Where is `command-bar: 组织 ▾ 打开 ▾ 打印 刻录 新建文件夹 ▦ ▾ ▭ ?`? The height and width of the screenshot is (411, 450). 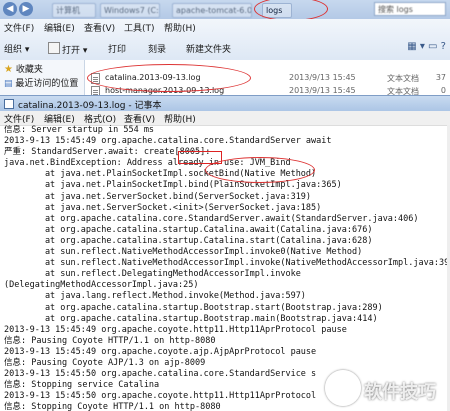 command-bar: 组织 ▾ 打开 ▾ 打印 刻录 新建文件夹 ▦ ▾ ▭ ? is located at coordinates (225, 48).